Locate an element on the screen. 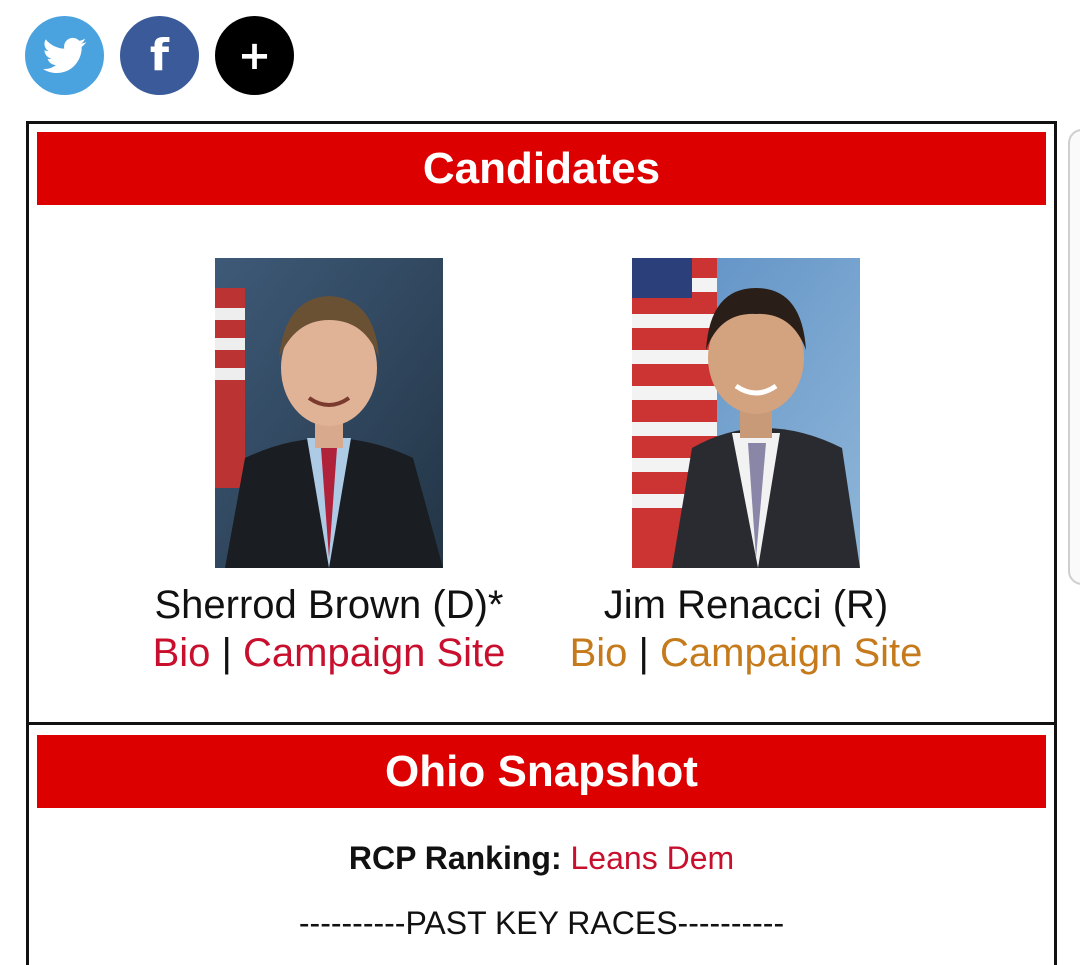 Image resolution: width=1080 pixels, height=965 pixels. twitter-bird-icon is located at coordinates (64, 55).